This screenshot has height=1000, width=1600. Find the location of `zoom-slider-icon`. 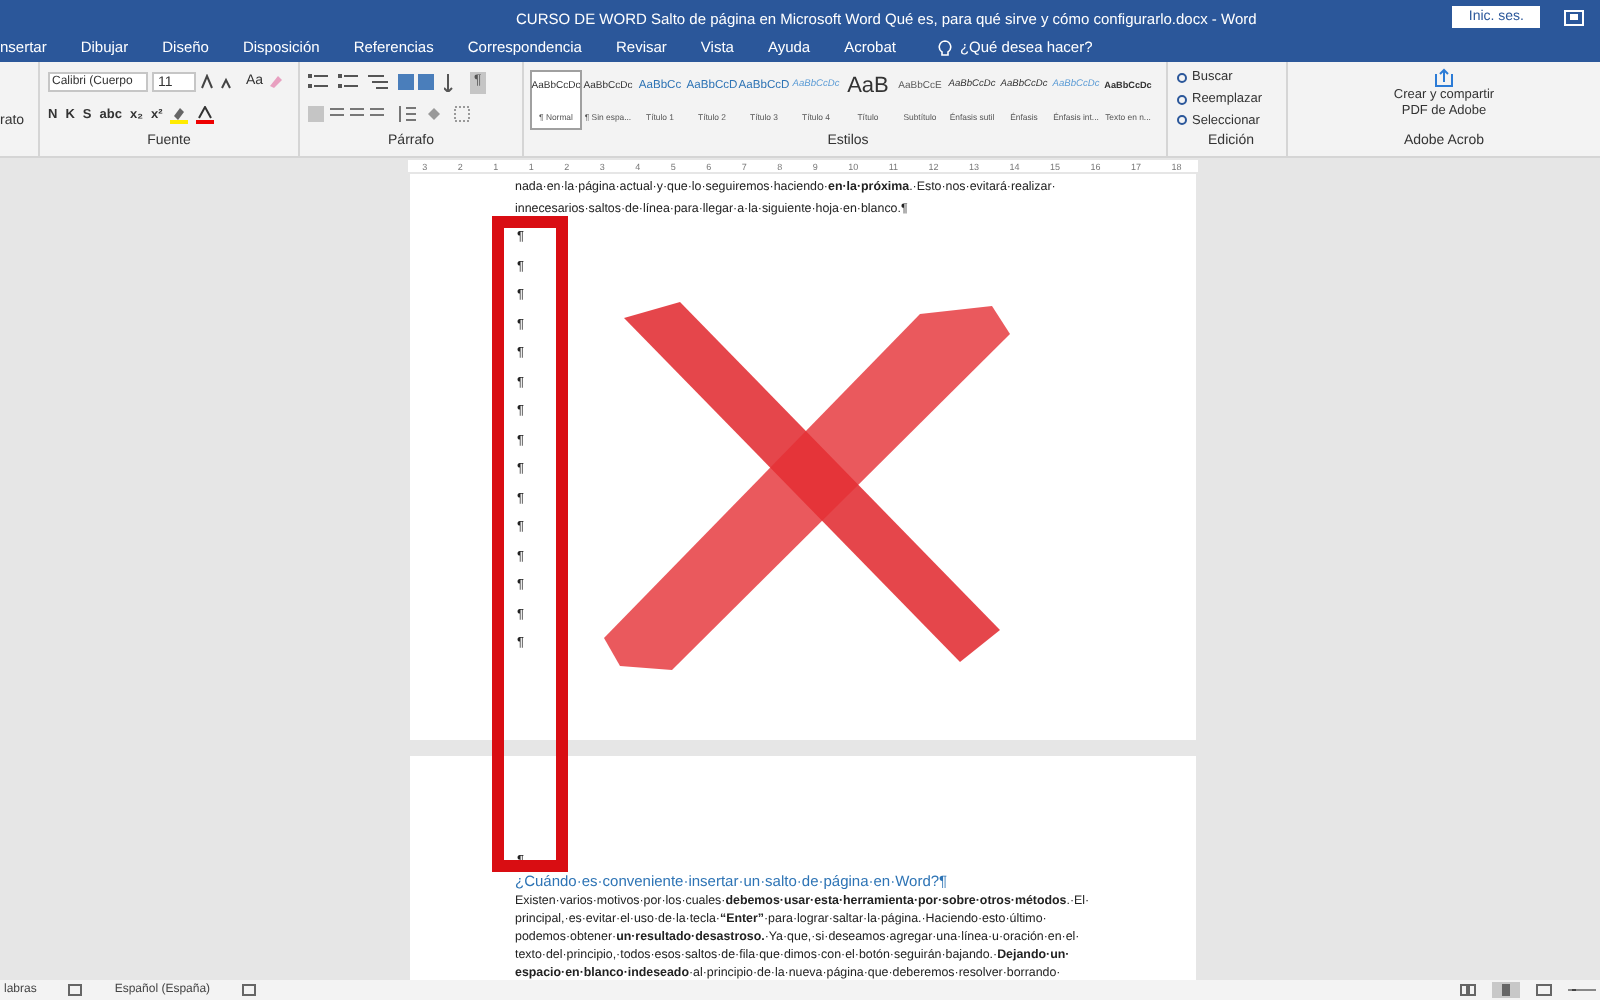

zoom-slider-icon is located at coordinates (1582, 990).